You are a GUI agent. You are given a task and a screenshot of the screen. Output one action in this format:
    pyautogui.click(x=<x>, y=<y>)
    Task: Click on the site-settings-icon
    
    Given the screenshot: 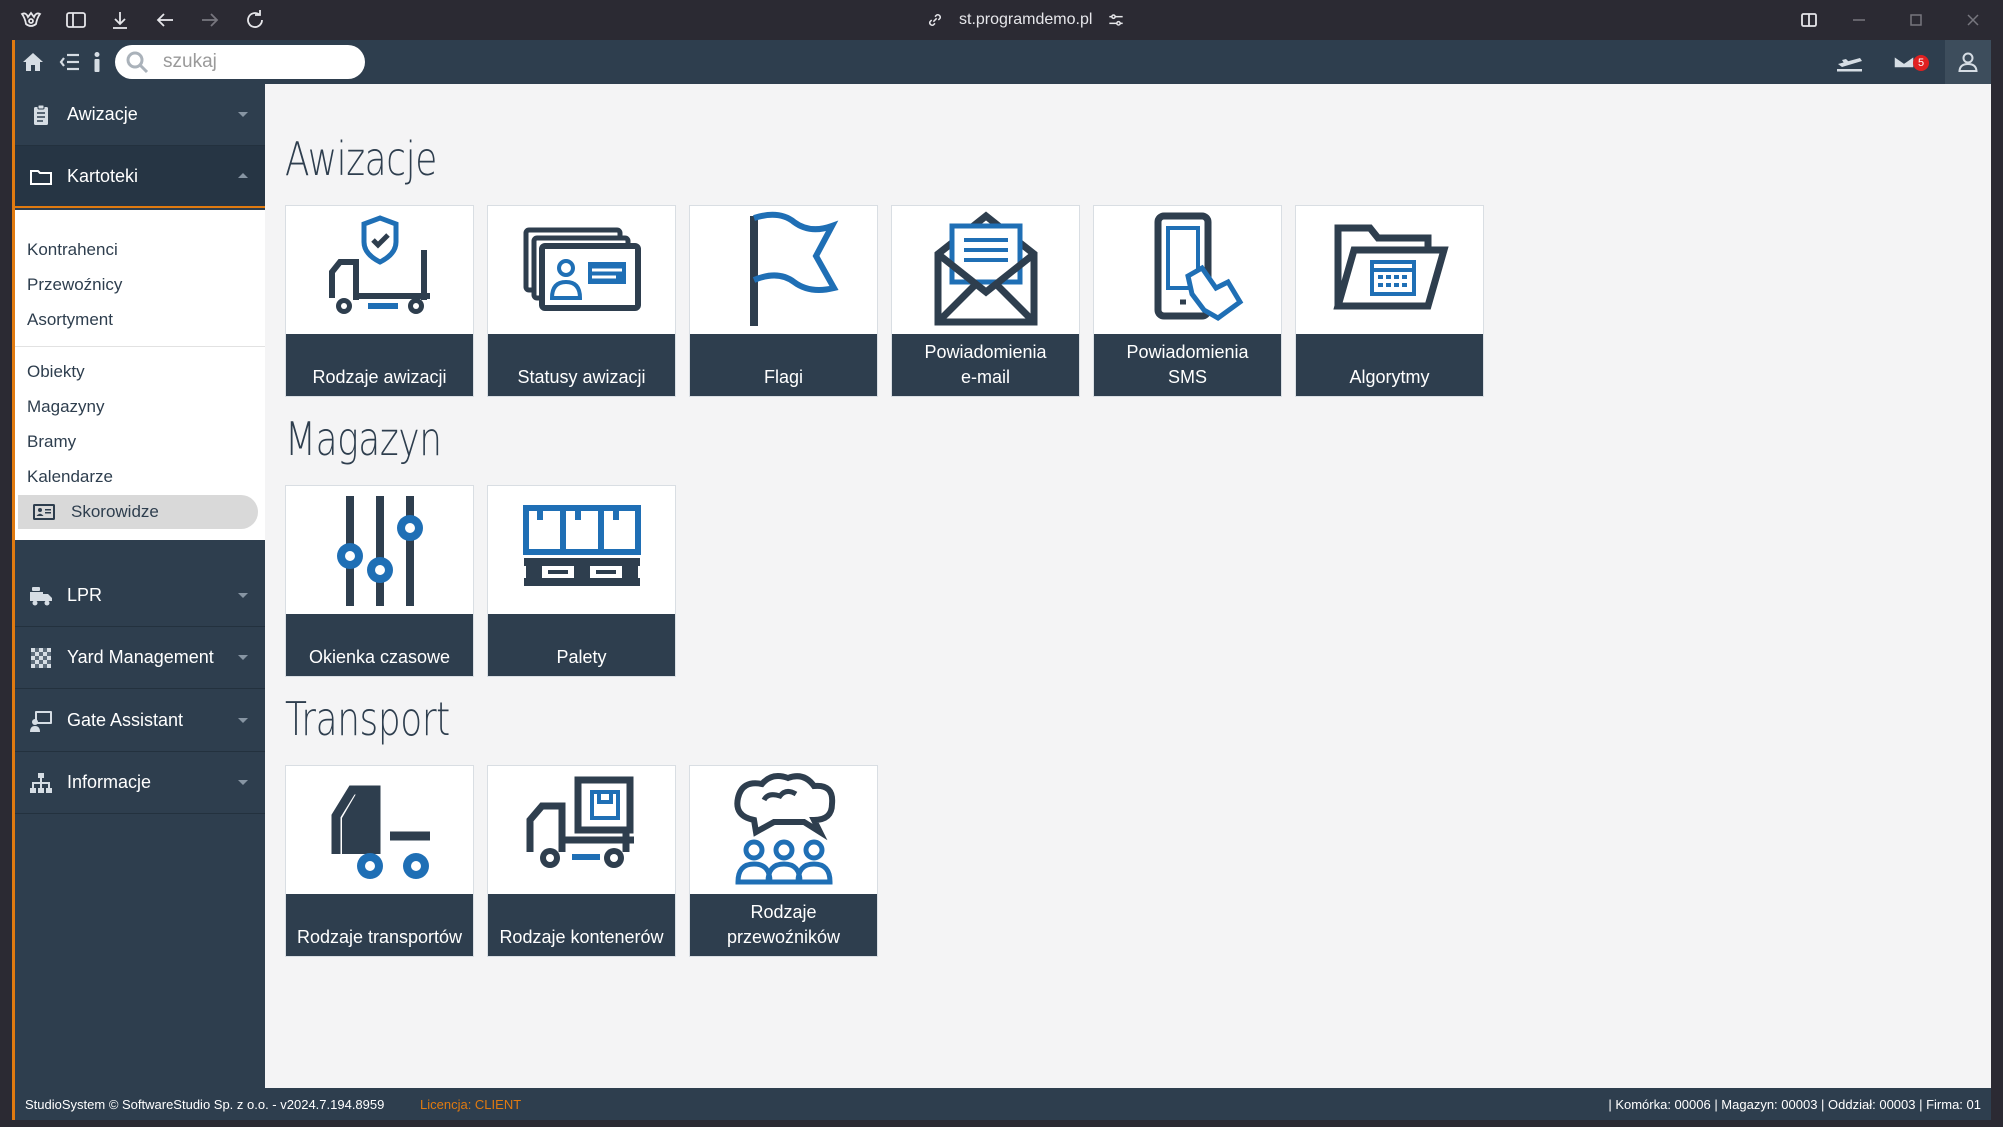 What is the action you would take?
    pyautogui.click(x=1116, y=20)
    